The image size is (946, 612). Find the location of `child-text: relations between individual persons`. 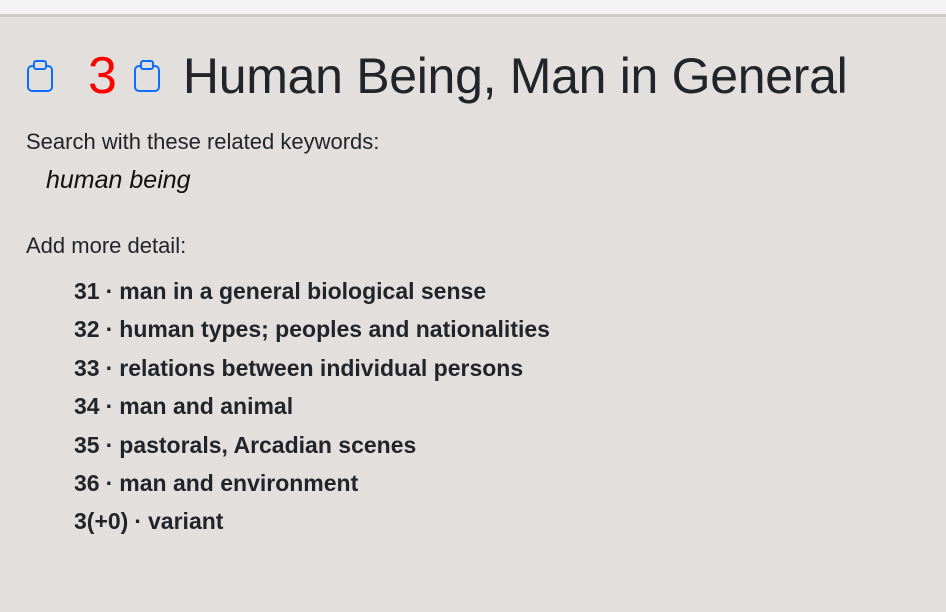

child-text: relations between individual persons is located at coordinates (321, 367).